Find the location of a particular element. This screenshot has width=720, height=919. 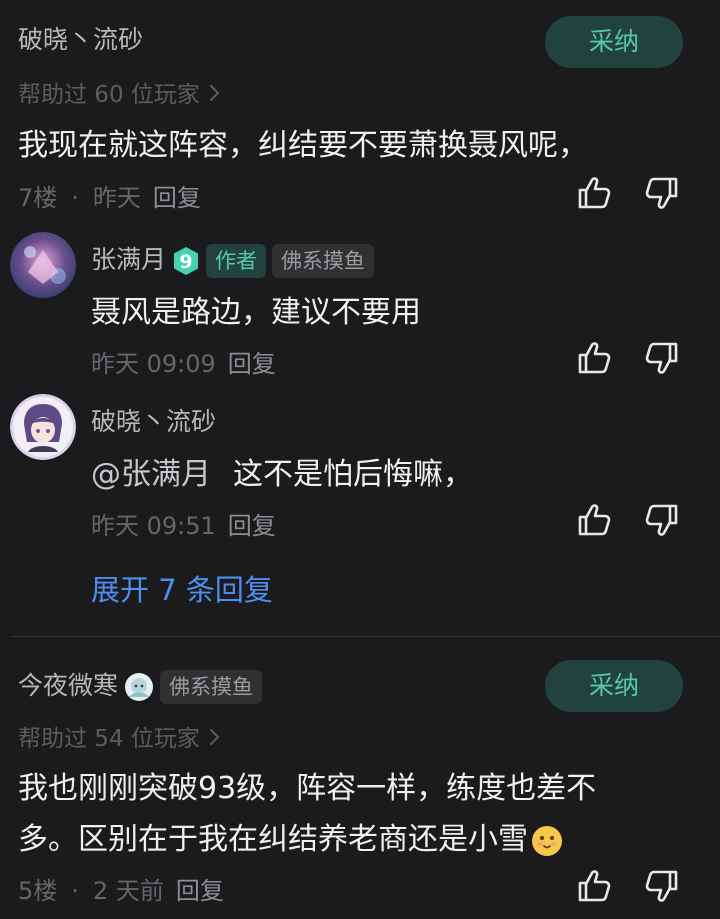

helped-count: 帮助过 60 位玩家 is located at coordinates (120, 92).